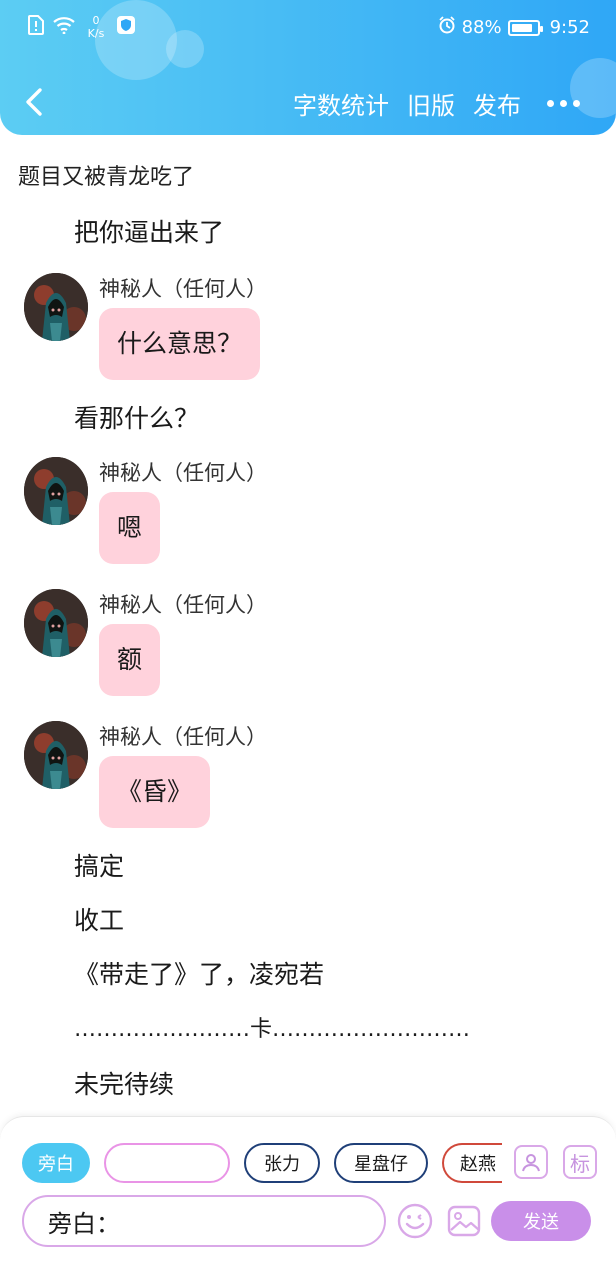 The width and height of the screenshot is (616, 1280). Describe the element at coordinates (431, 103) in the screenshot. I see `old-version-button: 旧版` at that location.